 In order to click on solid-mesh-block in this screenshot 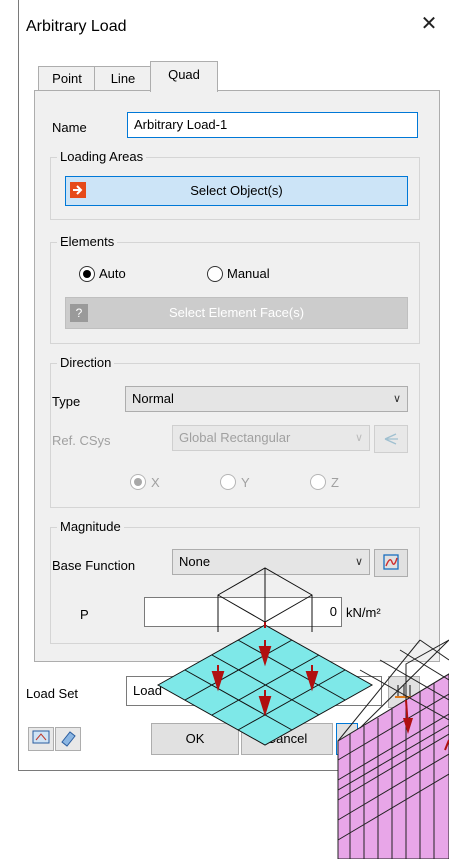, I will do `click(393, 749)`.